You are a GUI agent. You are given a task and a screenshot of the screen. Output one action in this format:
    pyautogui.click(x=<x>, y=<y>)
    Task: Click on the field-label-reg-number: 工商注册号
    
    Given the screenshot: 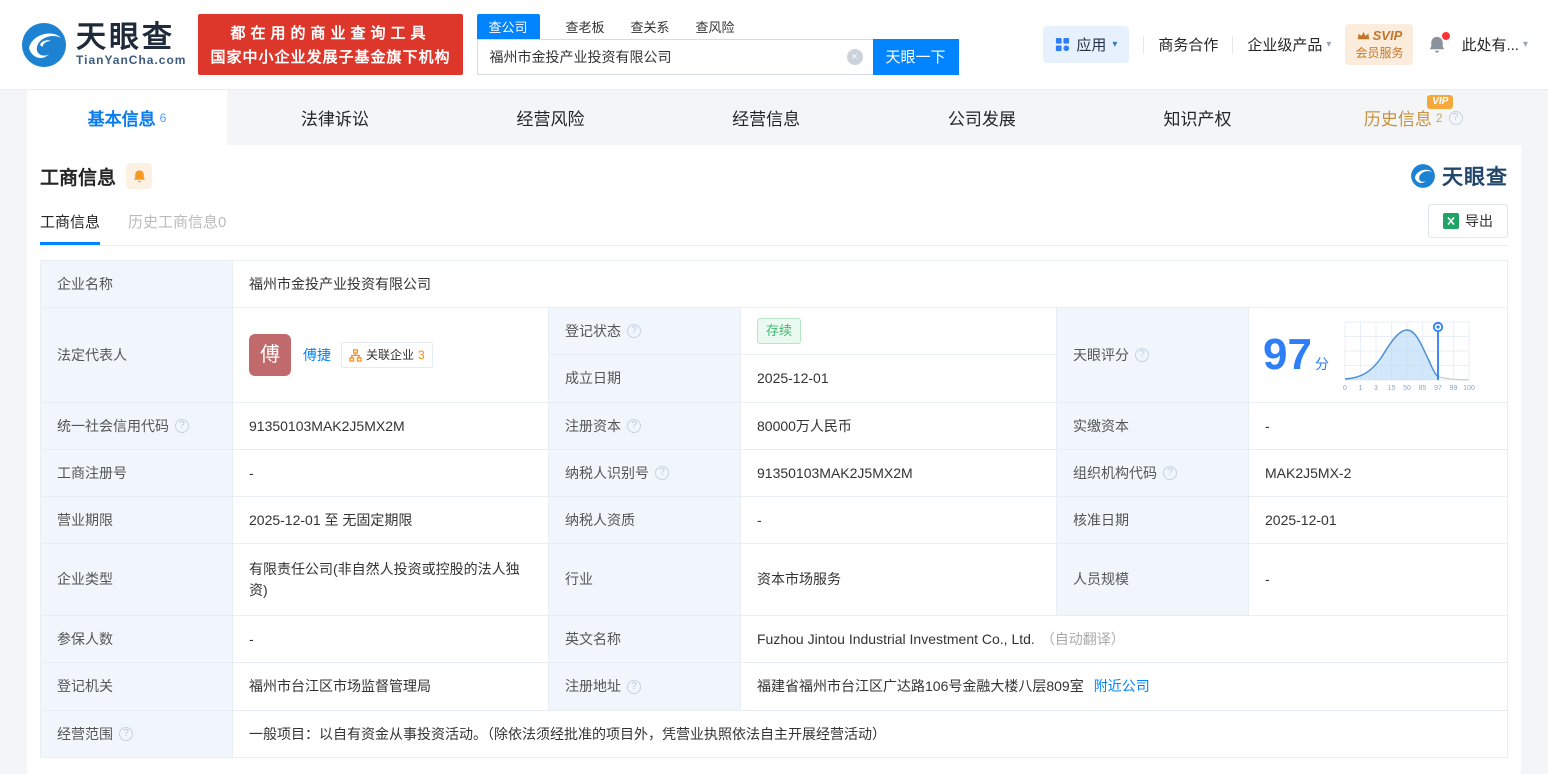 What is the action you would take?
    pyautogui.click(x=137, y=473)
    